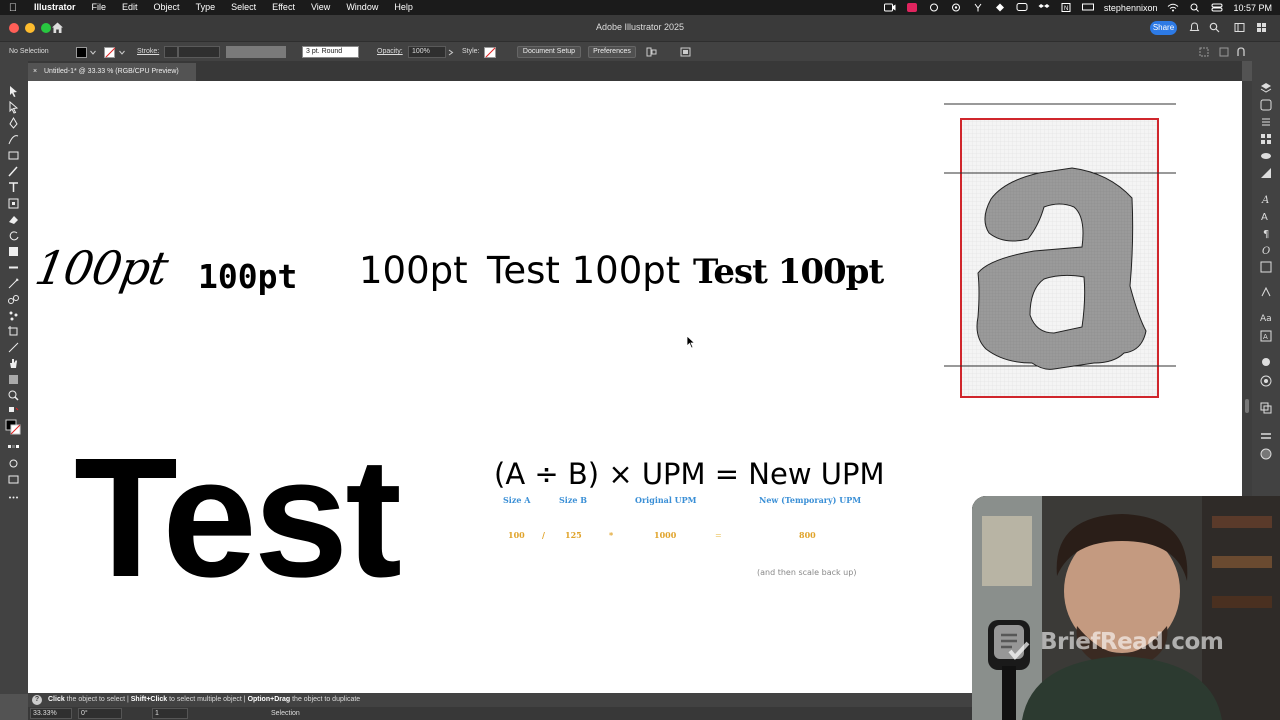 This screenshot has height=720, width=1280. Describe the element at coordinates (1239, 27) in the screenshot. I see `workspace-icon` at that location.